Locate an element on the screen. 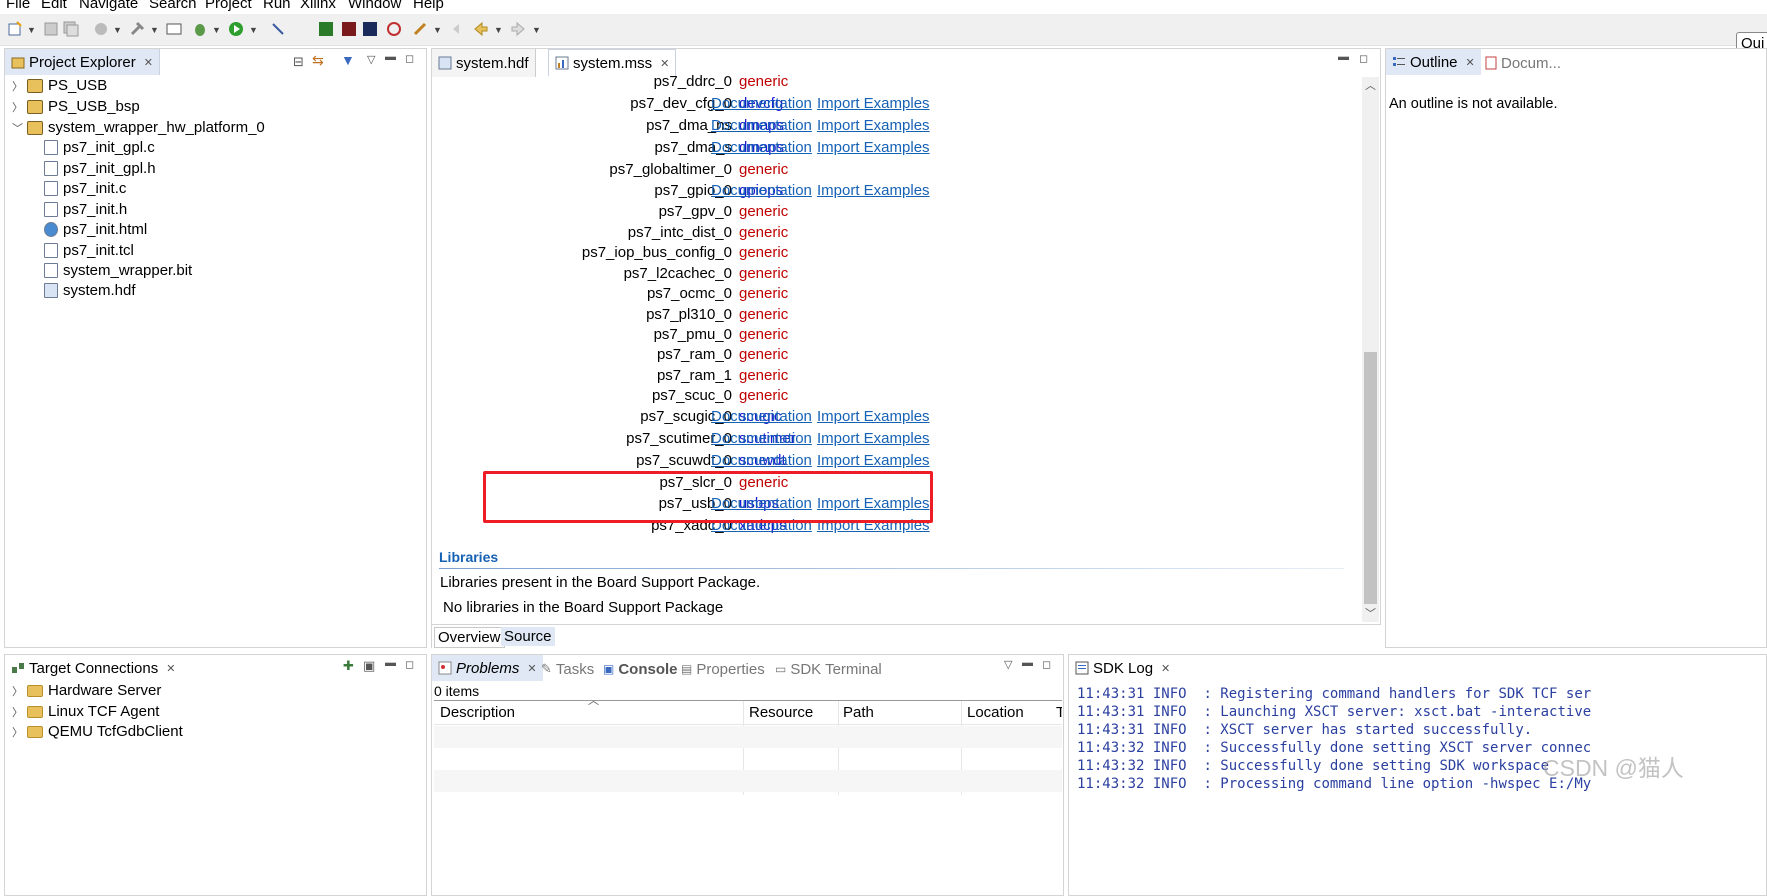 The width and height of the screenshot is (1767, 896). tab-system-mss: system.mss ✕ is located at coordinates (612, 62).